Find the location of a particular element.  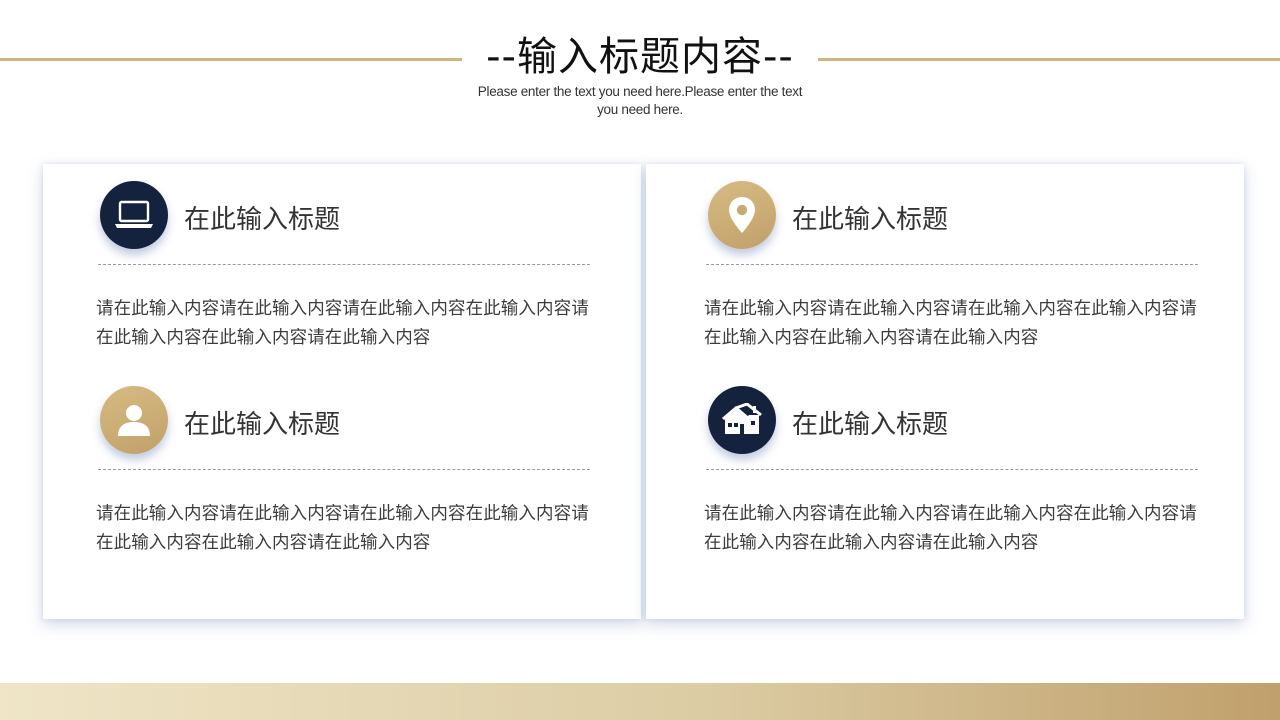

house-icon is located at coordinates (742, 420).